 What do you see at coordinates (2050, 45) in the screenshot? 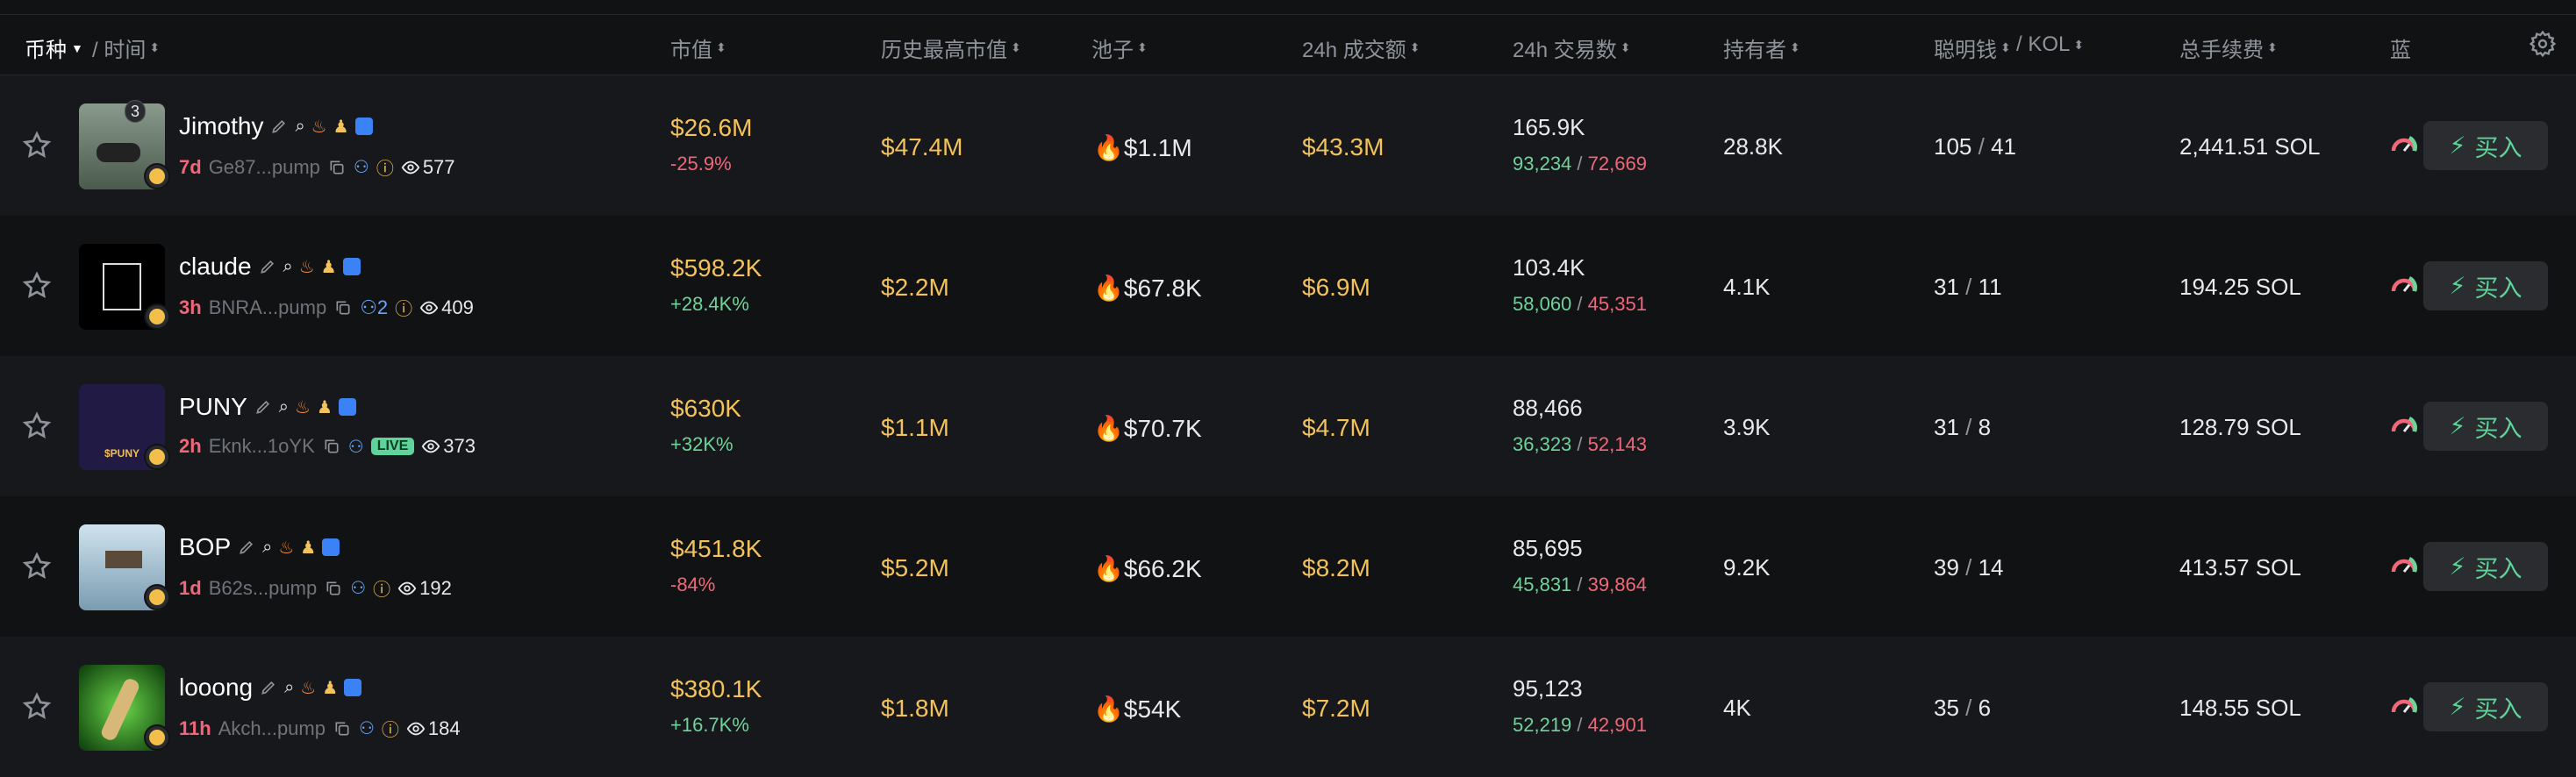
I see `header-kol: / KOL ⬍` at bounding box center [2050, 45].